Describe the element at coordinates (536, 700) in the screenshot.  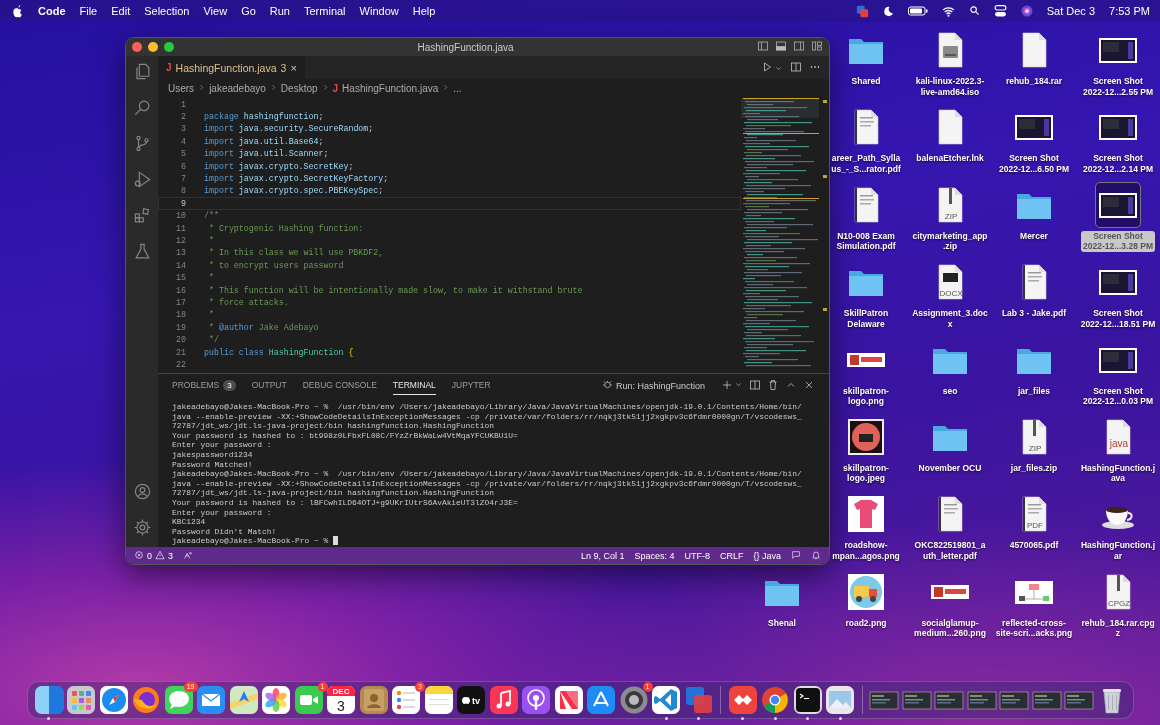
I see `podcast-icon` at that location.